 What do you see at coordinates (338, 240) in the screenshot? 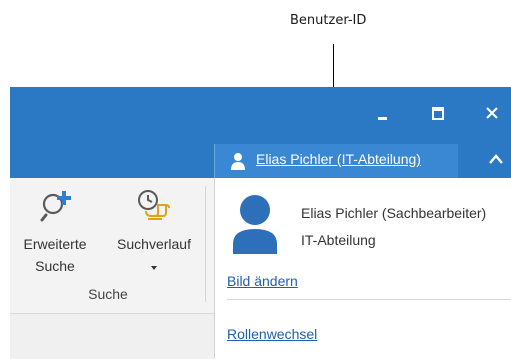
I see `user-department: IT-Abteilung` at bounding box center [338, 240].